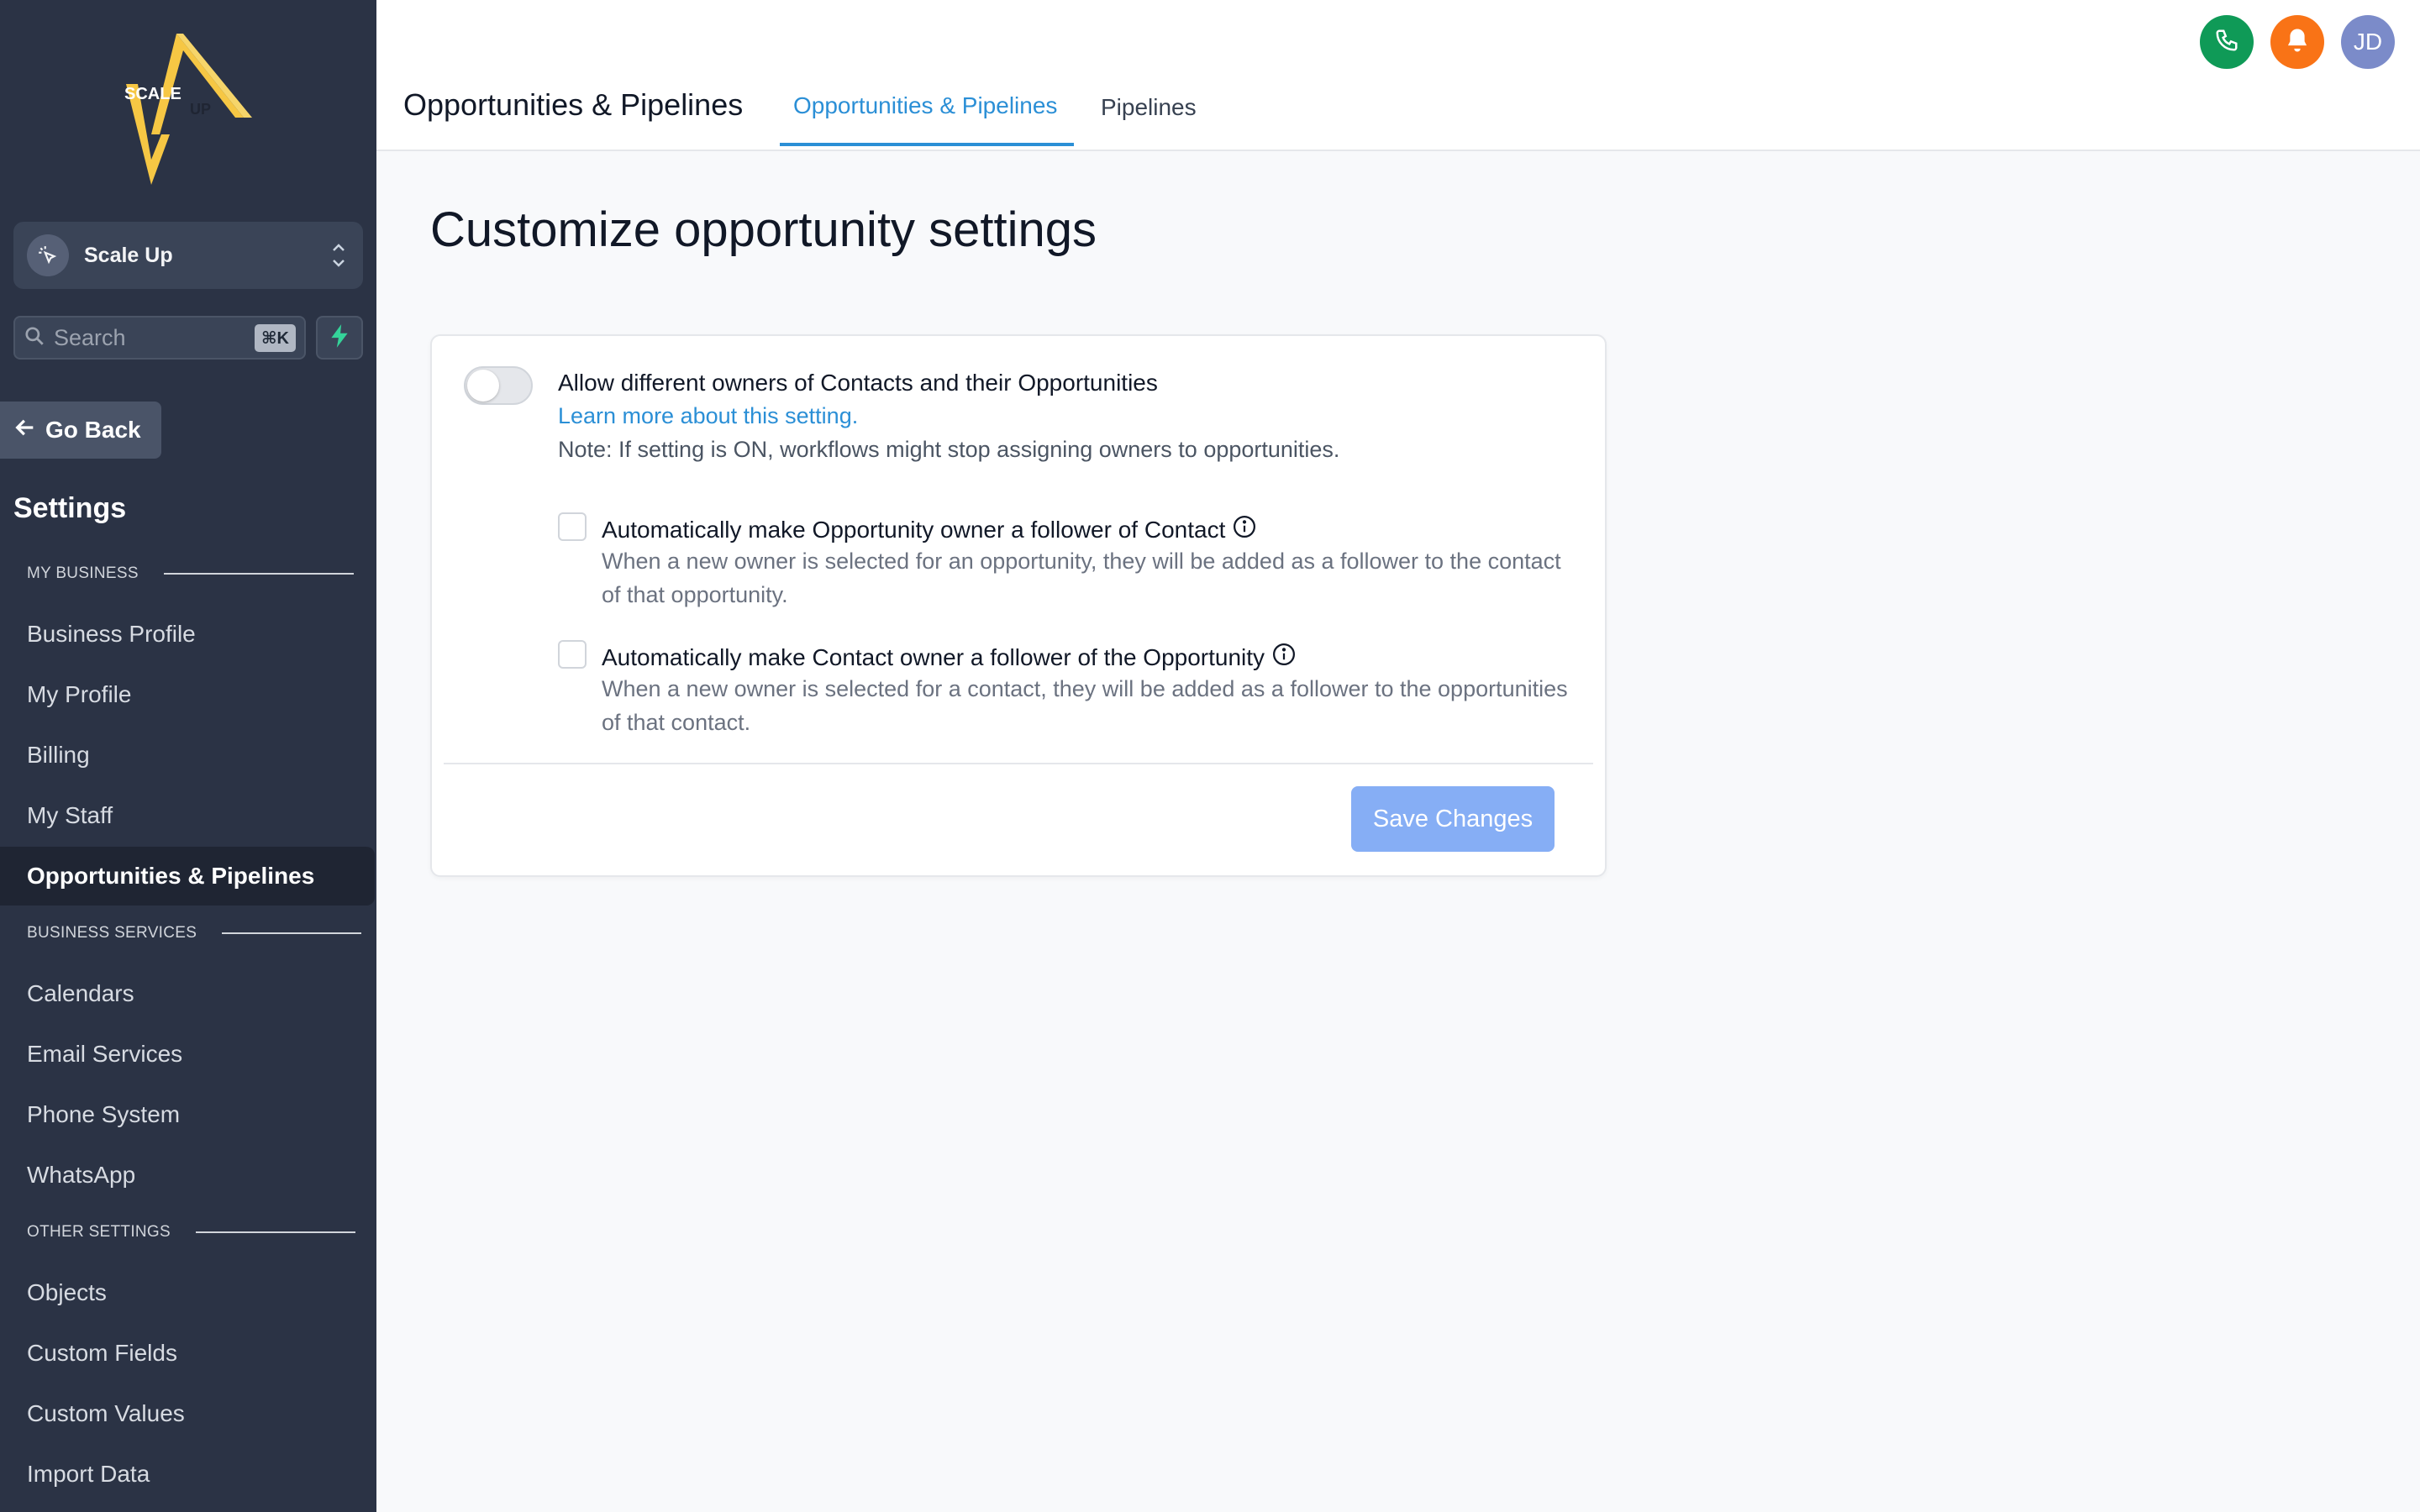 Image resolution: width=2420 pixels, height=1512 pixels. I want to click on learn-more-link: Learn more about this setting., so click(708, 416).